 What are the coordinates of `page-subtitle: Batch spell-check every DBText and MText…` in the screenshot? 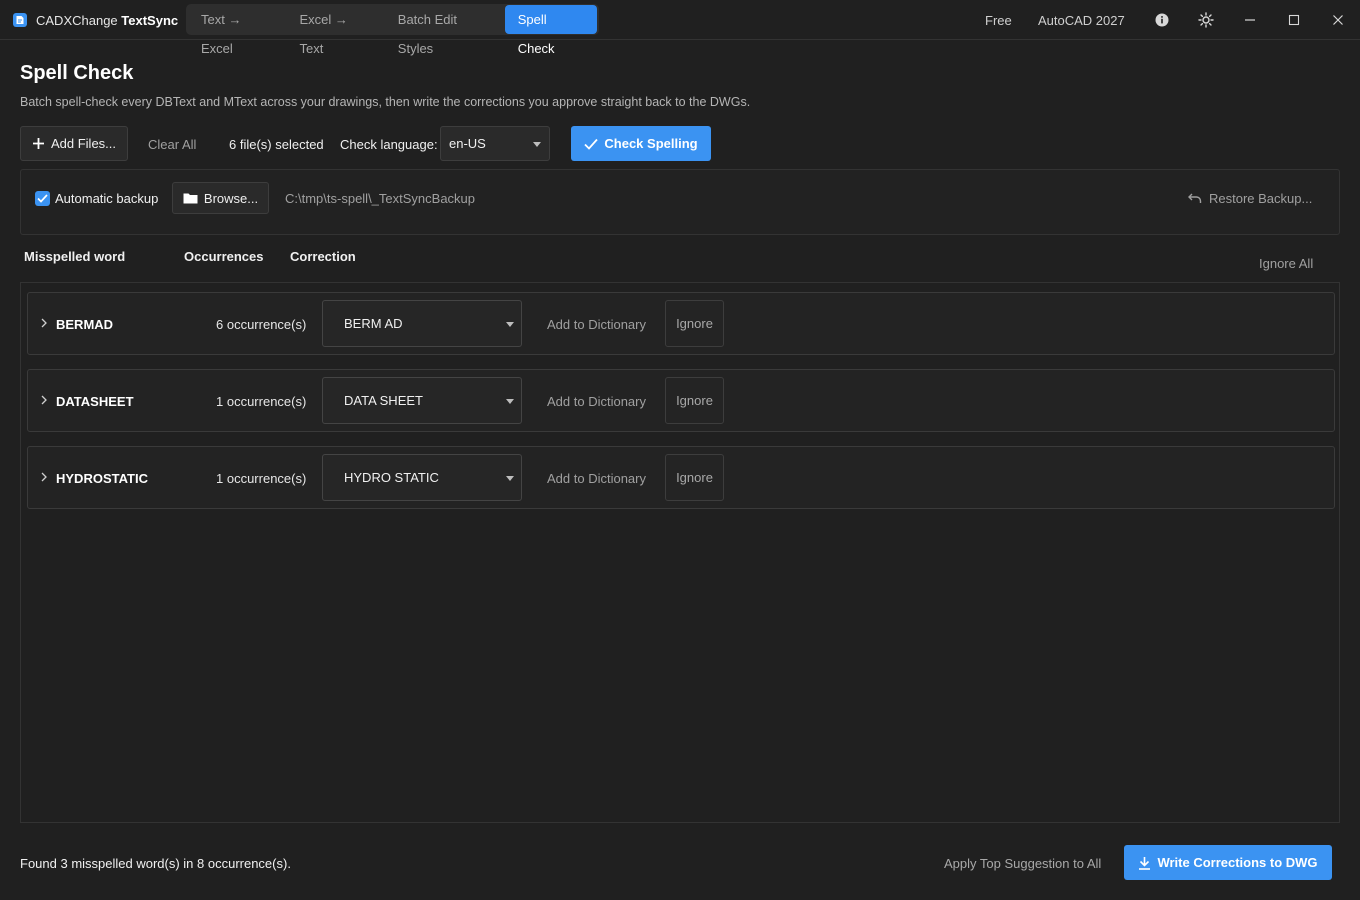 It's located at (385, 102).